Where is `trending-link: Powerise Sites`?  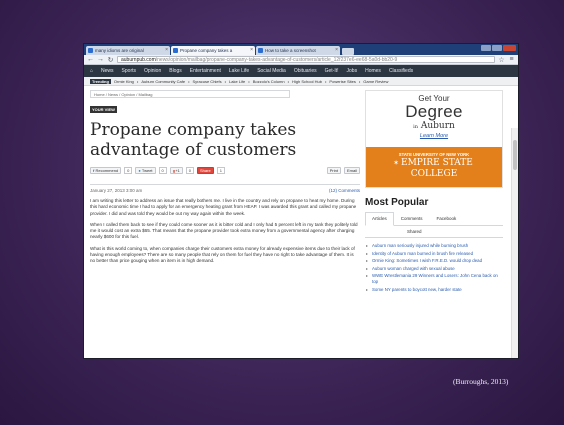 trending-link: Powerise Sites is located at coordinates (342, 81).